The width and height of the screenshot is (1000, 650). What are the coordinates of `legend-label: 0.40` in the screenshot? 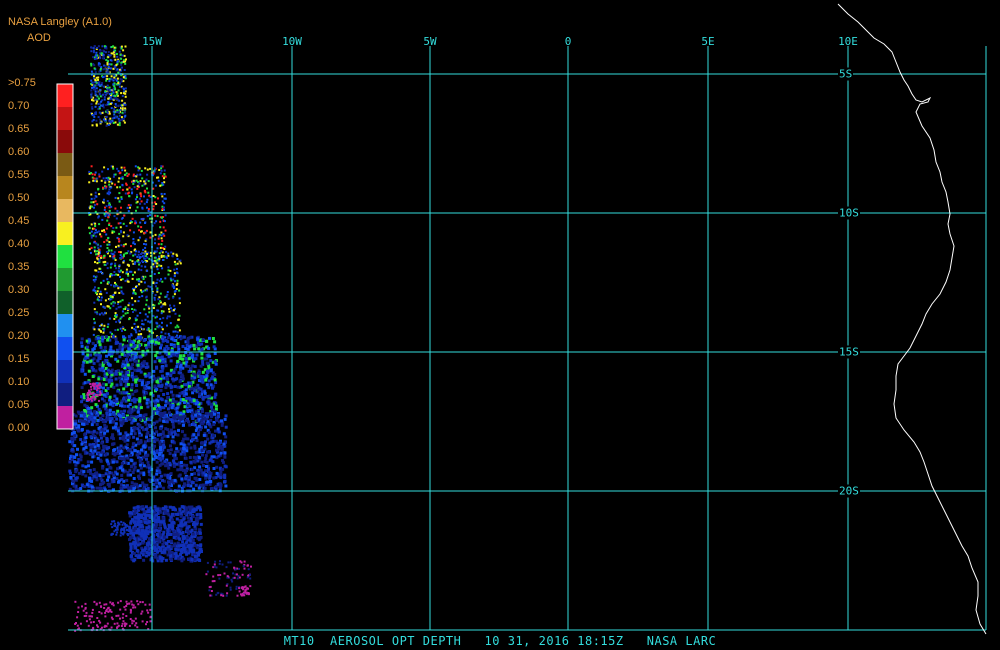 It's located at (19, 244).